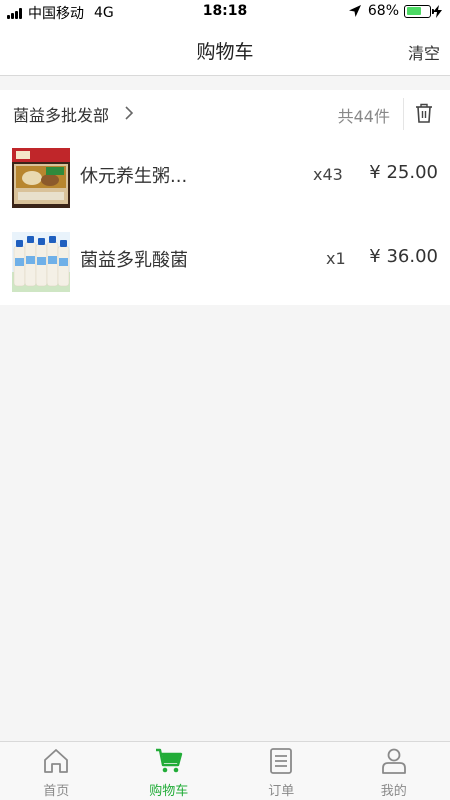 The image size is (450, 800). What do you see at coordinates (281, 761) in the screenshot?
I see `order-list-icon` at bounding box center [281, 761].